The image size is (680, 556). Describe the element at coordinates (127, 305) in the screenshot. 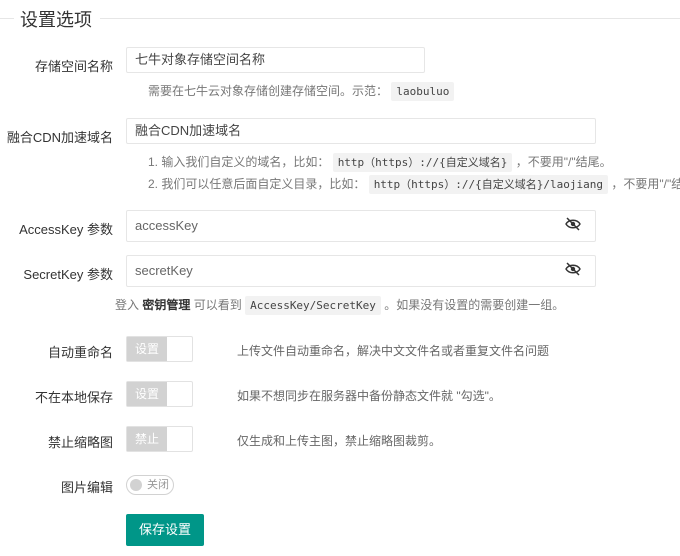

I see `secretkey-help-pre: 登入` at that location.